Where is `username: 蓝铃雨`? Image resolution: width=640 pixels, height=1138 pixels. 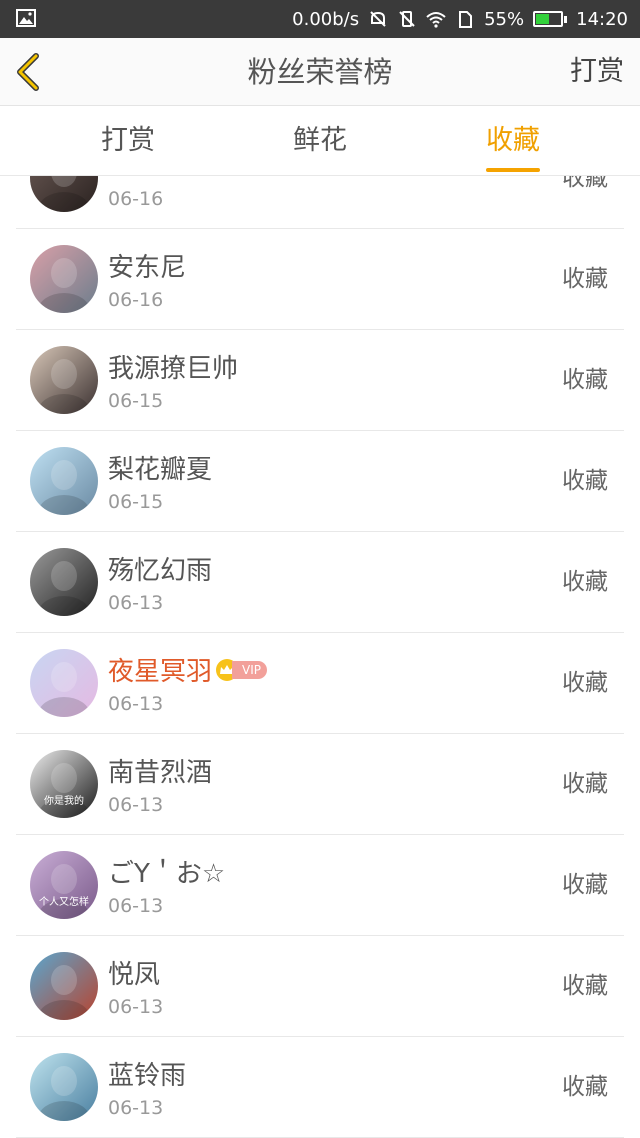 username: 蓝铃雨 is located at coordinates (147, 1076).